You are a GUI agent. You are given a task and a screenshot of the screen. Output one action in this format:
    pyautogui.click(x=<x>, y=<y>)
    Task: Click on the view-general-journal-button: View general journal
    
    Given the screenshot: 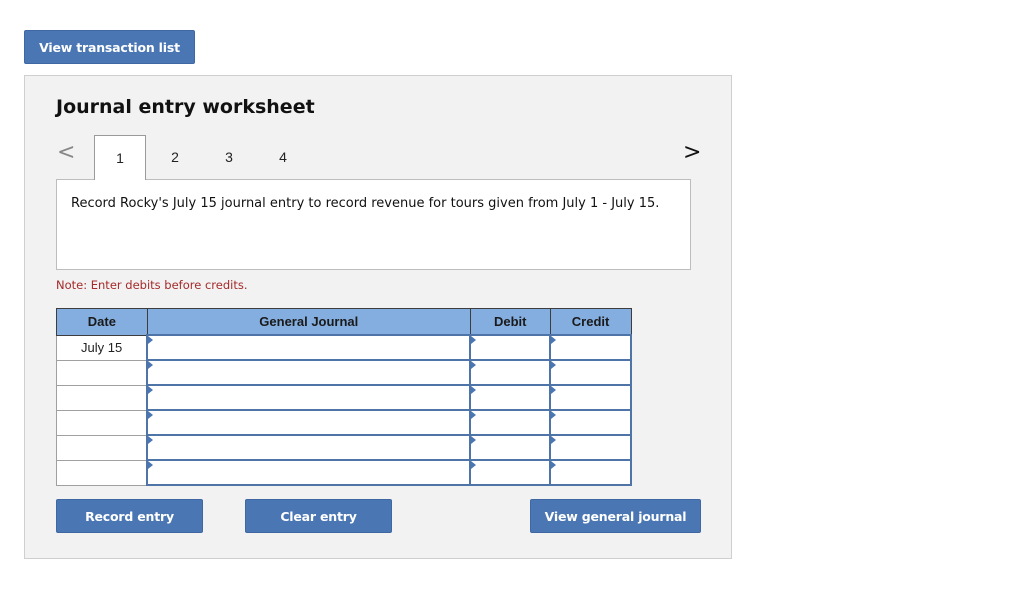 What is the action you would take?
    pyautogui.click(x=615, y=516)
    